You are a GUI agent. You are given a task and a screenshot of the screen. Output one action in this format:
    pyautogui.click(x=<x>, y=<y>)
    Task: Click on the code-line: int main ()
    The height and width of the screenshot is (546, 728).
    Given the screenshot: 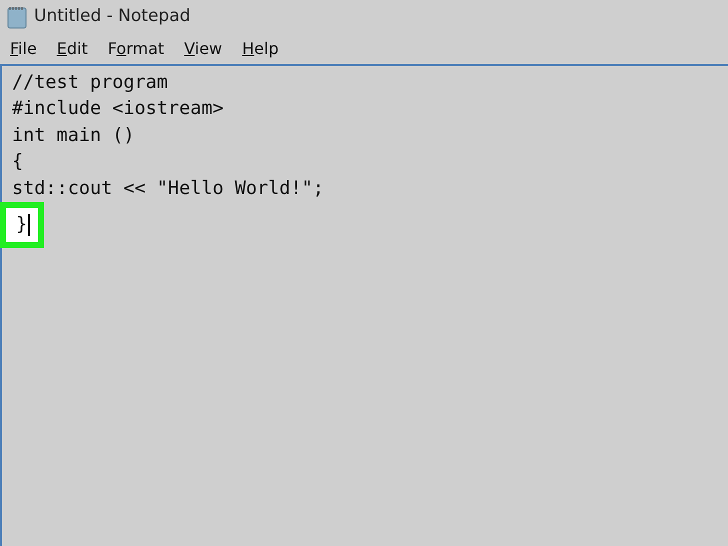 What is the action you would take?
    pyautogui.click(x=73, y=135)
    